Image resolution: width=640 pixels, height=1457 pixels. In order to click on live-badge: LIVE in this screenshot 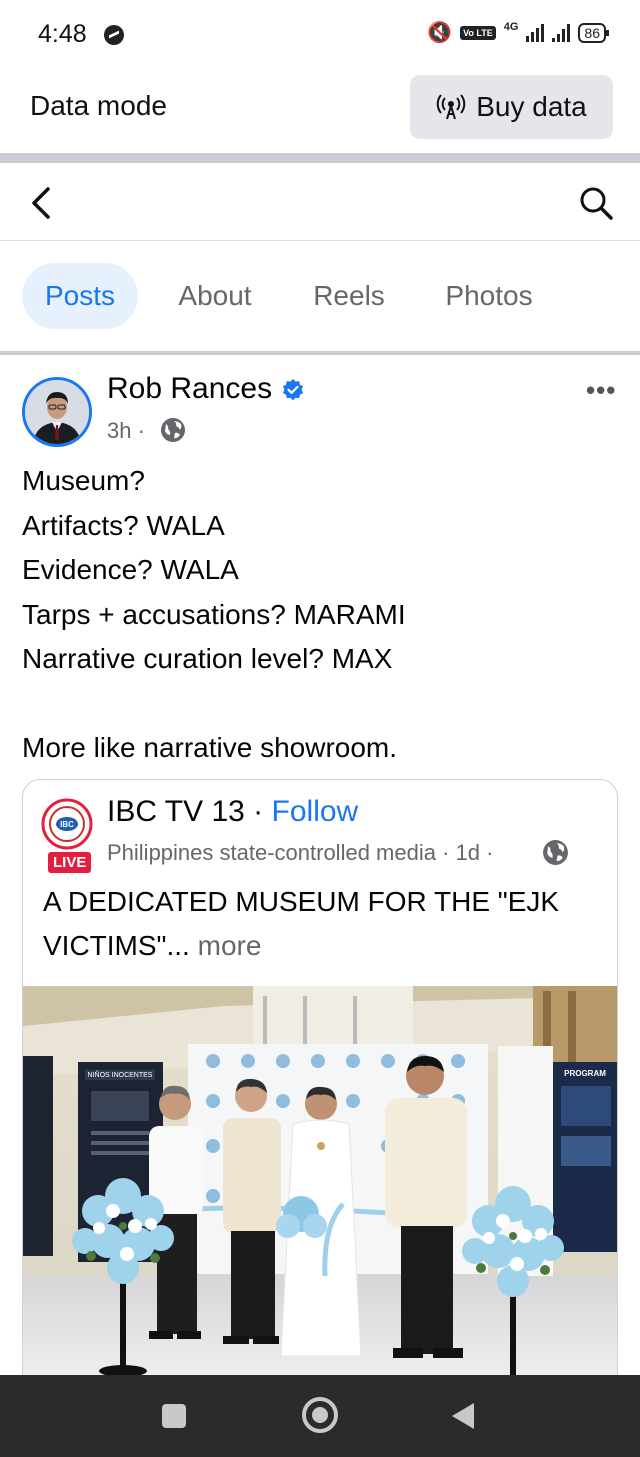, I will do `click(70, 862)`.